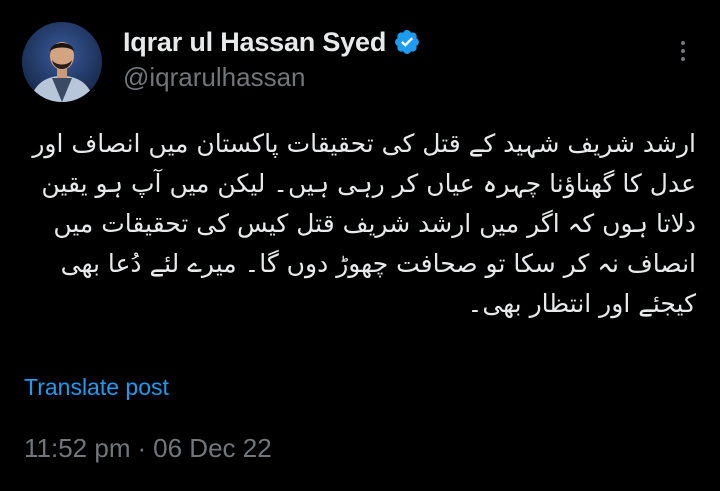 The width and height of the screenshot is (720, 491). I want to click on translate-post-link: Translate post, so click(96, 387).